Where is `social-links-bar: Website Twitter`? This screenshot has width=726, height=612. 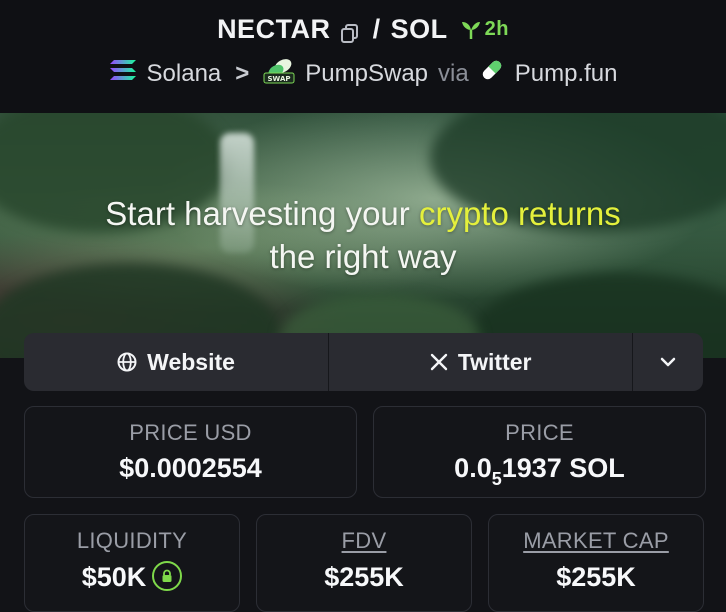 social-links-bar: Website Twitter is located at coordinates (363, 362).